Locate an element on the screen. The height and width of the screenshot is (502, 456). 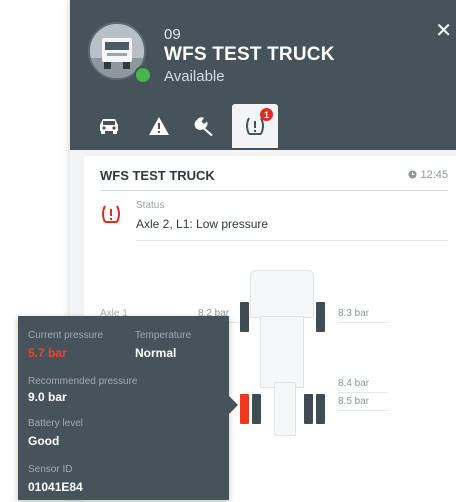
truck-cab is located at coordinates (282, 294).